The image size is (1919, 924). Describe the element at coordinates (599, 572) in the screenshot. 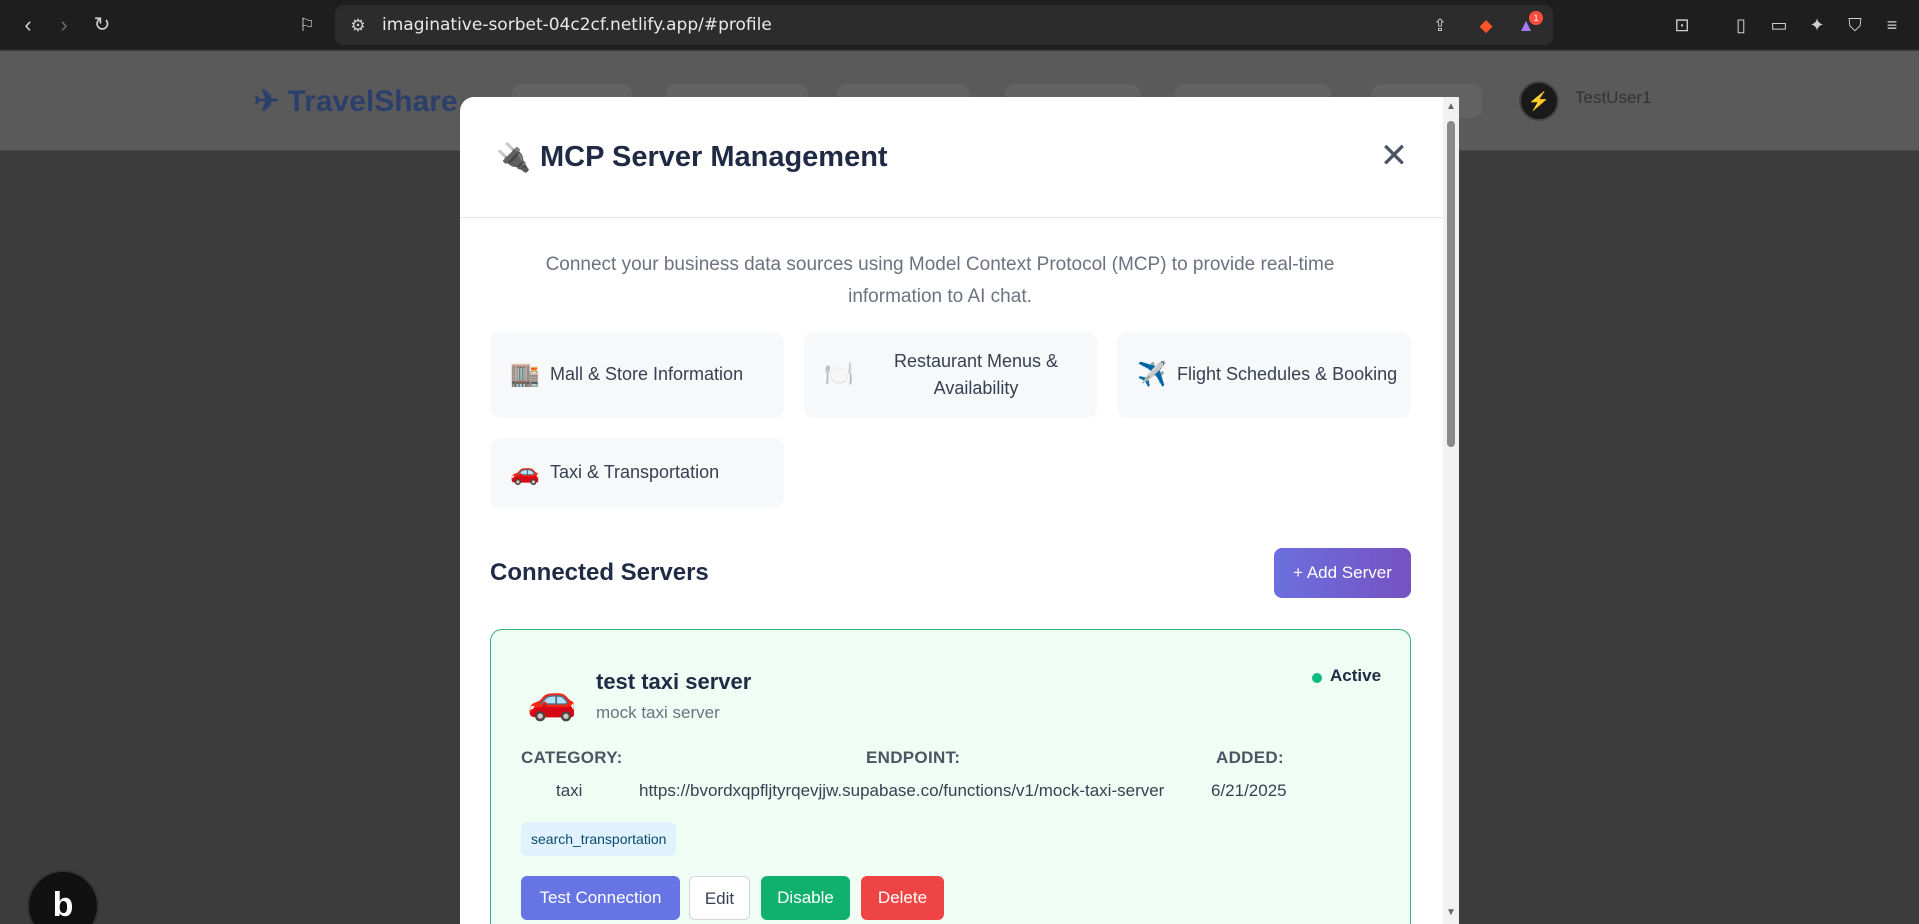

I see `connected-servers-title: Connected Servers` at that location.